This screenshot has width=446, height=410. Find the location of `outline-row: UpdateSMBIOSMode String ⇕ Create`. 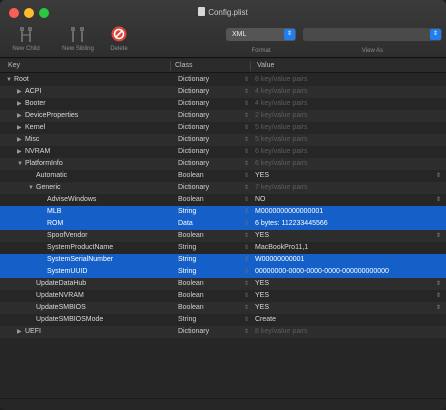

outline-row: UpdateSMBIOSMode String ⇕ Create is located at coordinates (223, 320).